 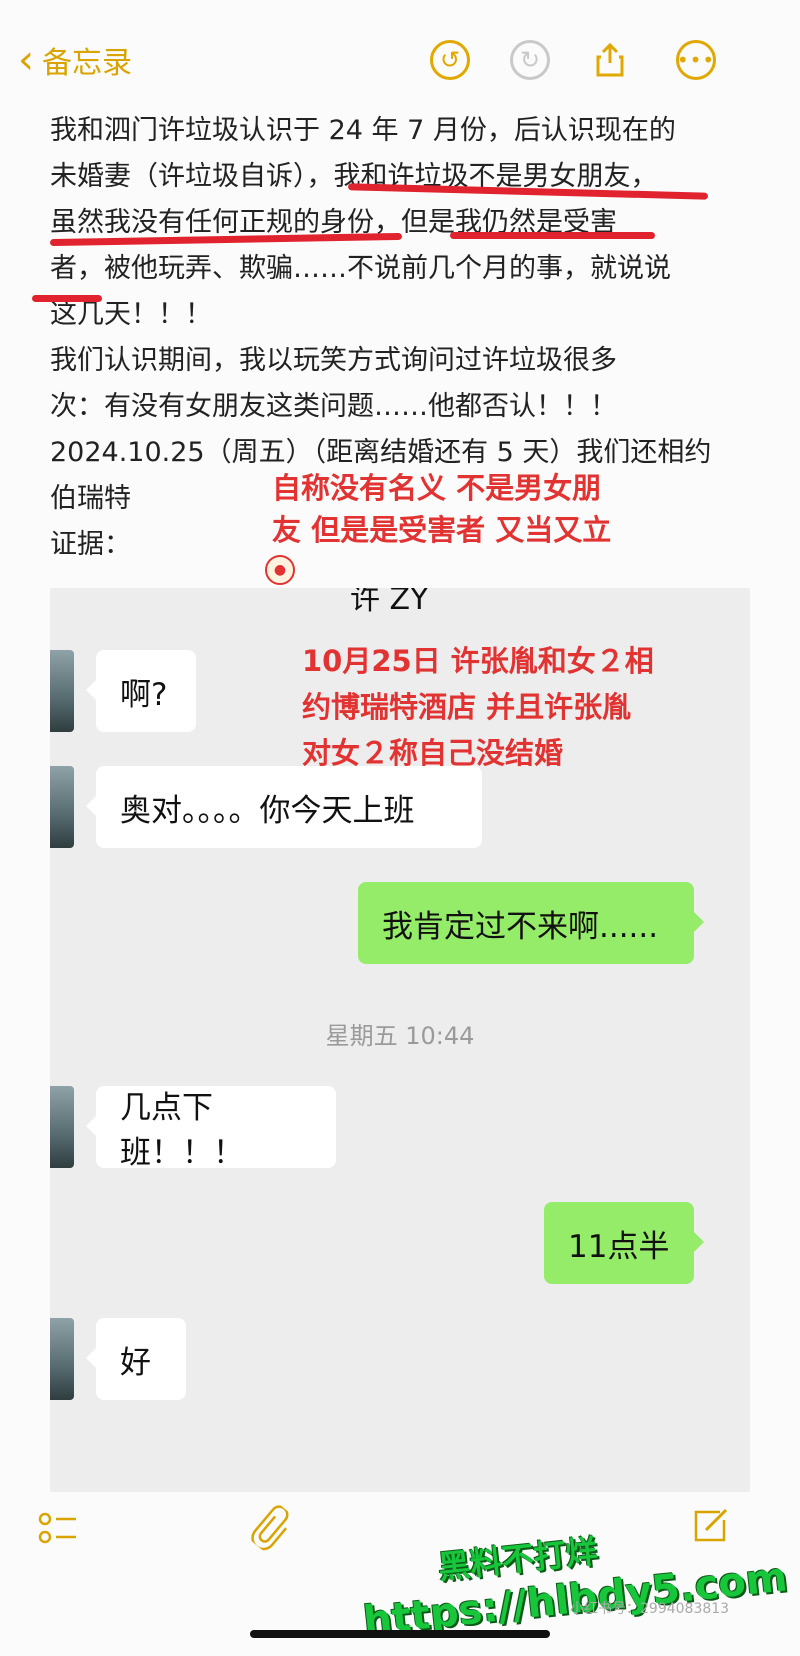 What do you see at coordinates (467, 707) in the screenshot?
I see `annotation-line: 约博瑞特酒店 并且许张胤` at bounding box center [467, 707].